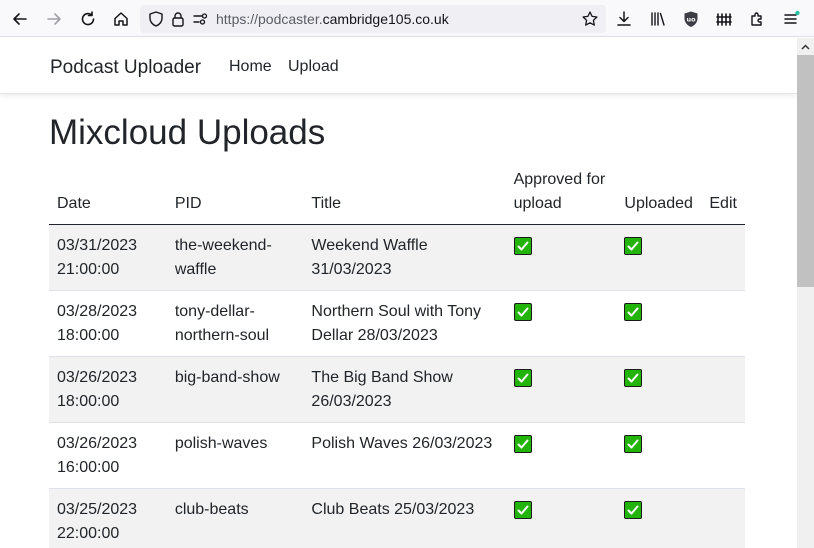 The height and width of the screenshot is (548, 814). I want to click on cell-date: 03/26/2023 16:00:00, so click(108, 455).